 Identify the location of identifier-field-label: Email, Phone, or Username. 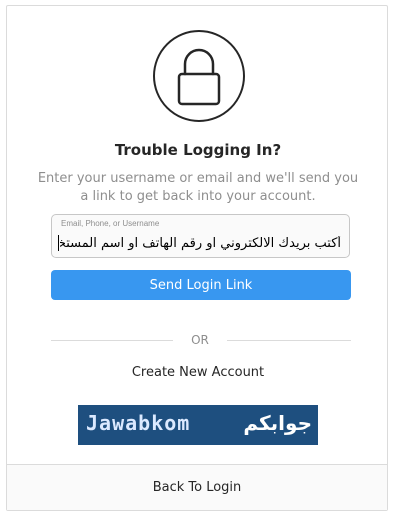
(110, 223).